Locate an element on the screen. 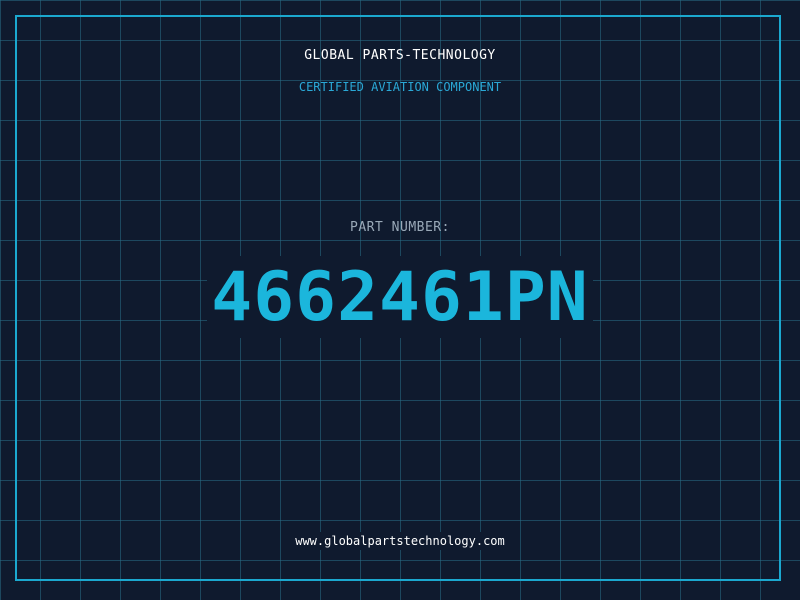 The width and height of the screenshot is (800, 600). part-number: 4662461PN is located at coordinates (400, 297).